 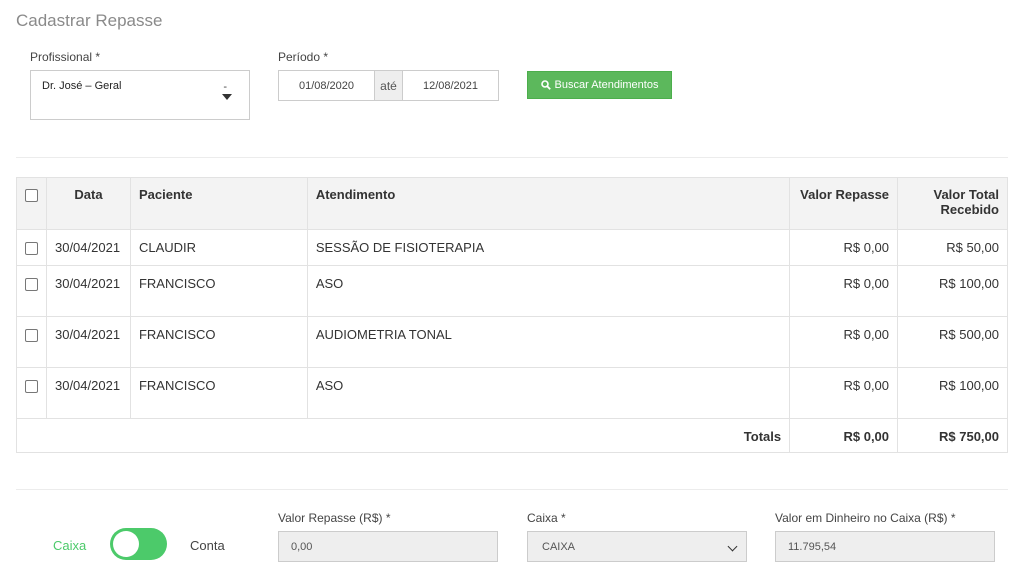 What do you see at coordinates (865, 518) in the screenshot?
I see `valor-dinheiro-label: Valor em Dinheiro no Caixa (R$) *` at bounding box center [865, 518].